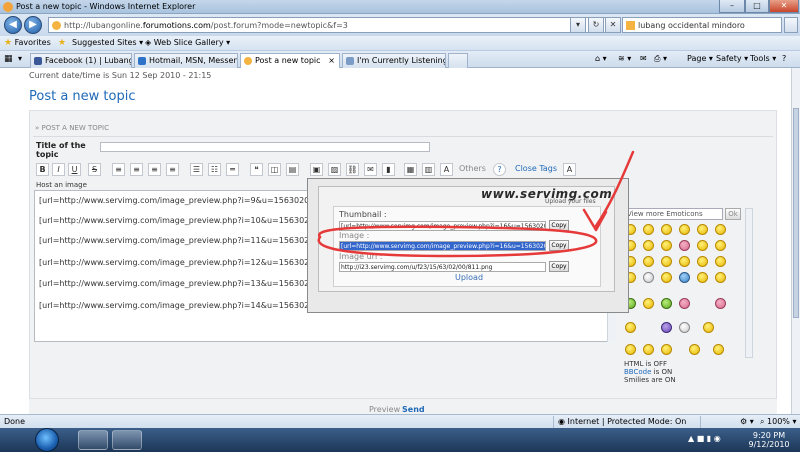  I want to click on start-button, so click(47, 440).